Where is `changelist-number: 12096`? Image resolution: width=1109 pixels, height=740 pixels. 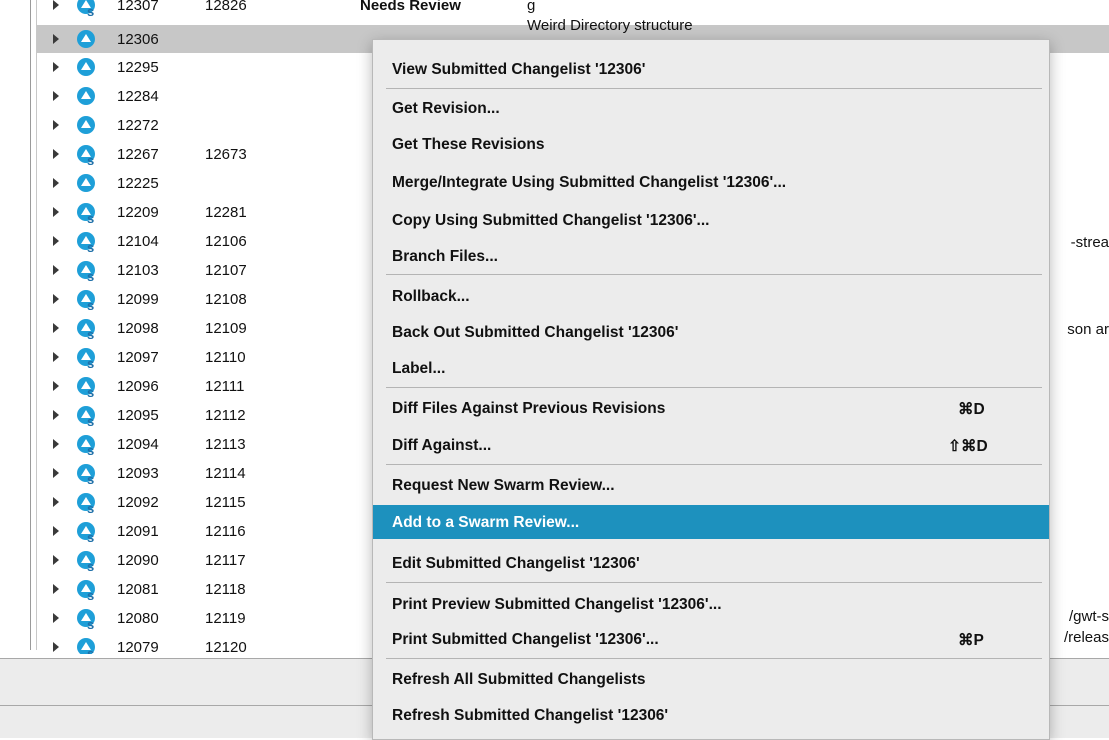 changelist-number: 12096 is located at coordinates (138, 386).